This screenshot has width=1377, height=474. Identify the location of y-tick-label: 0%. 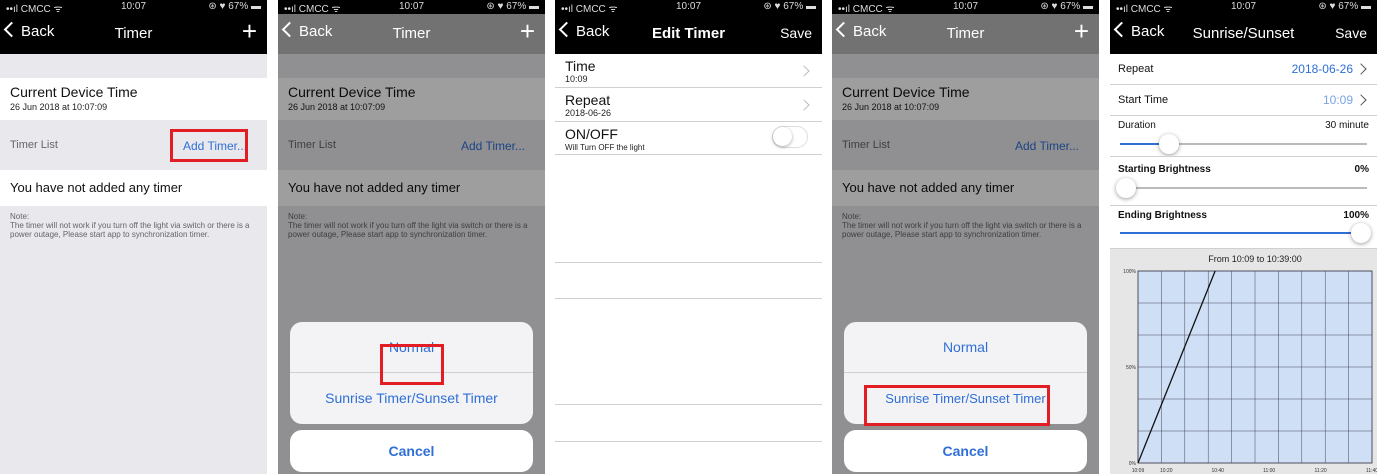
(1133, 464).